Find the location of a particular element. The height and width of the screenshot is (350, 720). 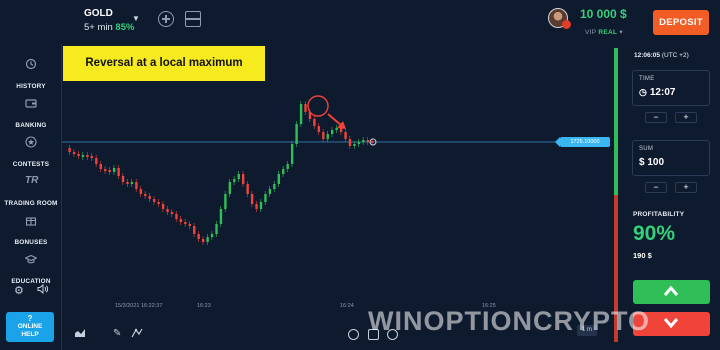

gear-icon: ⚙ is located at coordinates (19, 291).